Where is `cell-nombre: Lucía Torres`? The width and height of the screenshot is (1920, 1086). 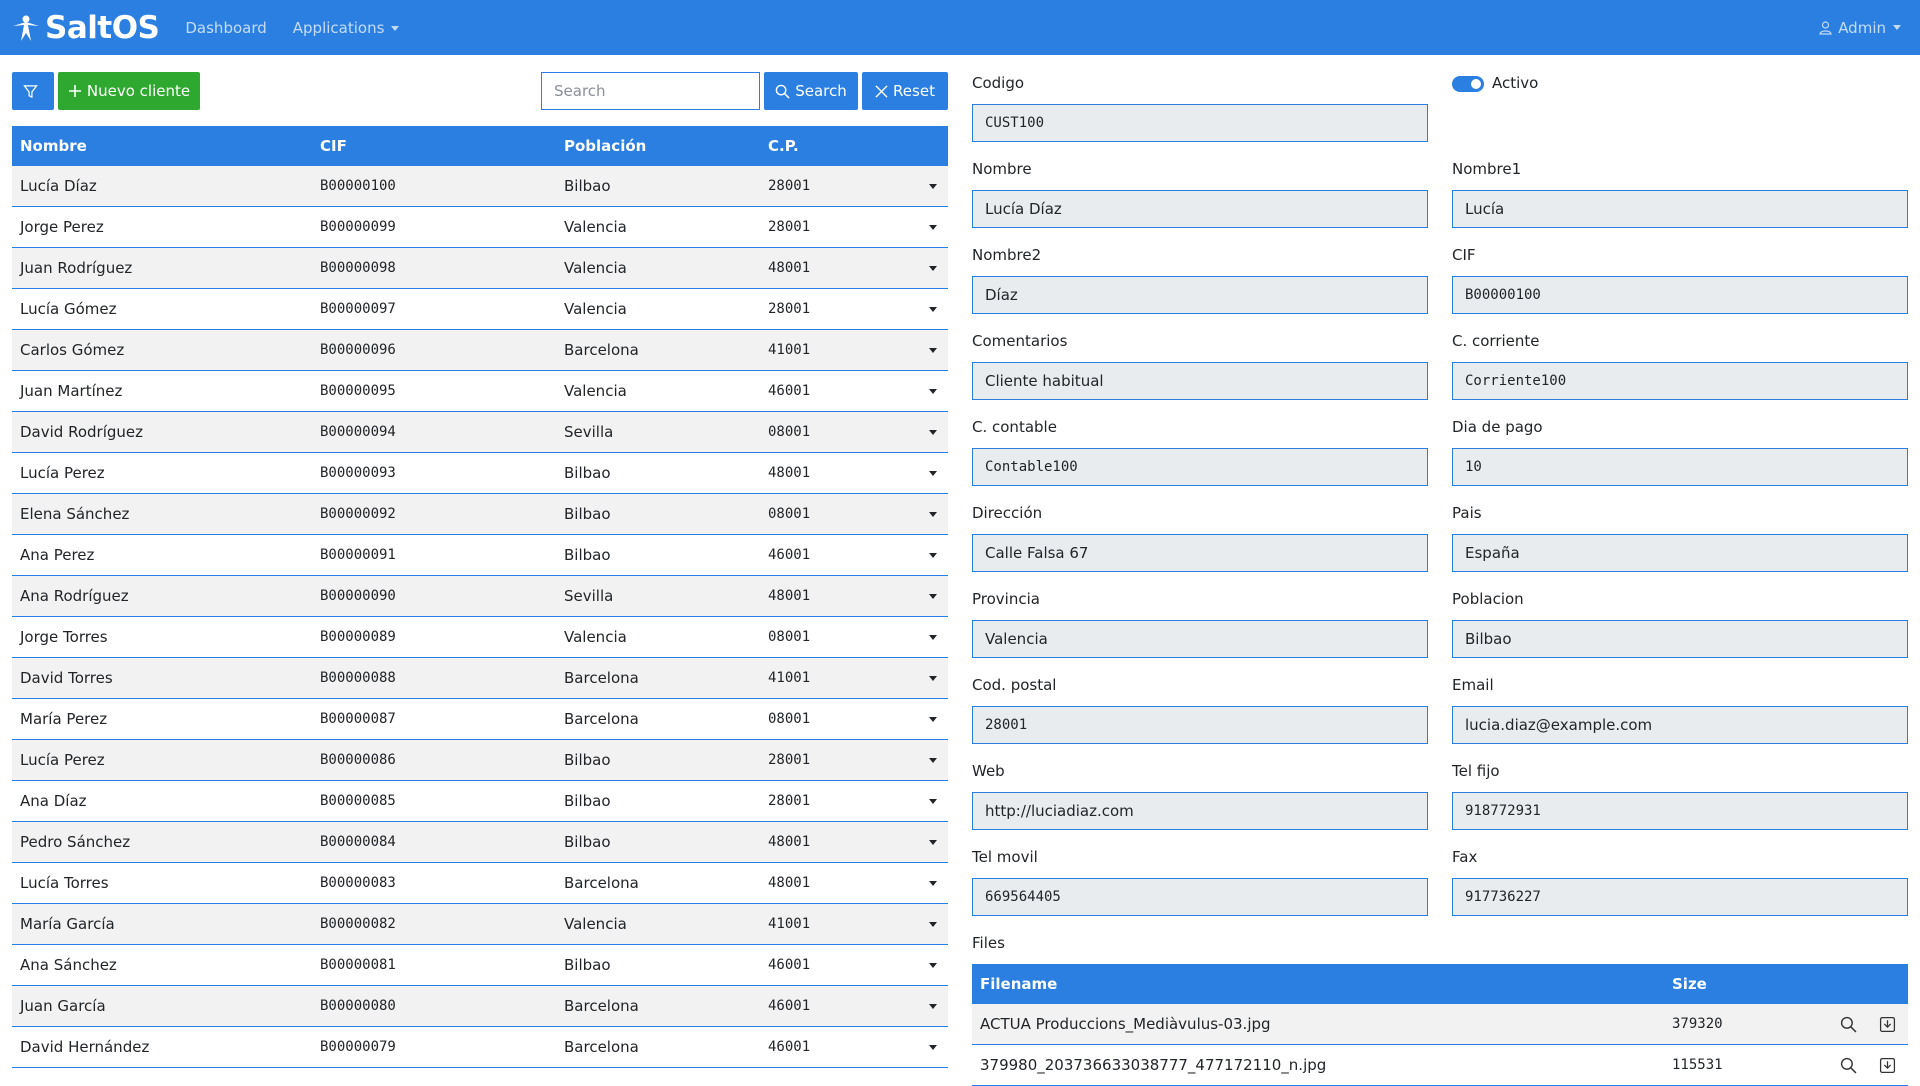
cell-nombre: Lucía Torres is located at coordinates (64, 883).